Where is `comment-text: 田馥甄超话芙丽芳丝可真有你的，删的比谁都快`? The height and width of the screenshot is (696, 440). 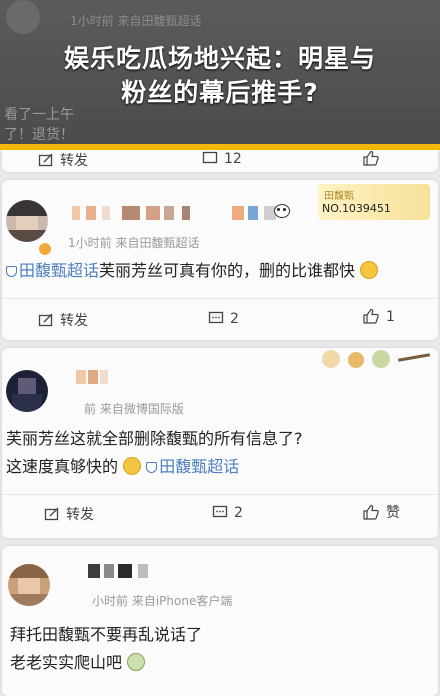 comment-text: 田馥甄超话芙丽芳丝可真有你的，删的比谁都快 is located at coordinates (192, 271).